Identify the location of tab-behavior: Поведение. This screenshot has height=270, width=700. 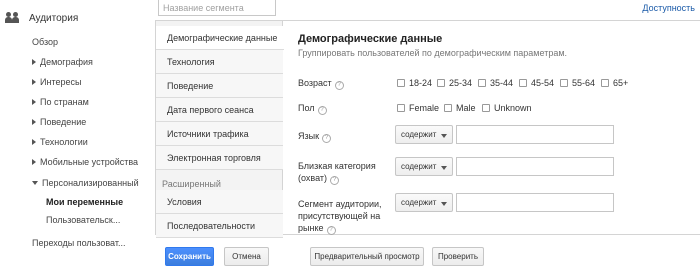
(219, 86).